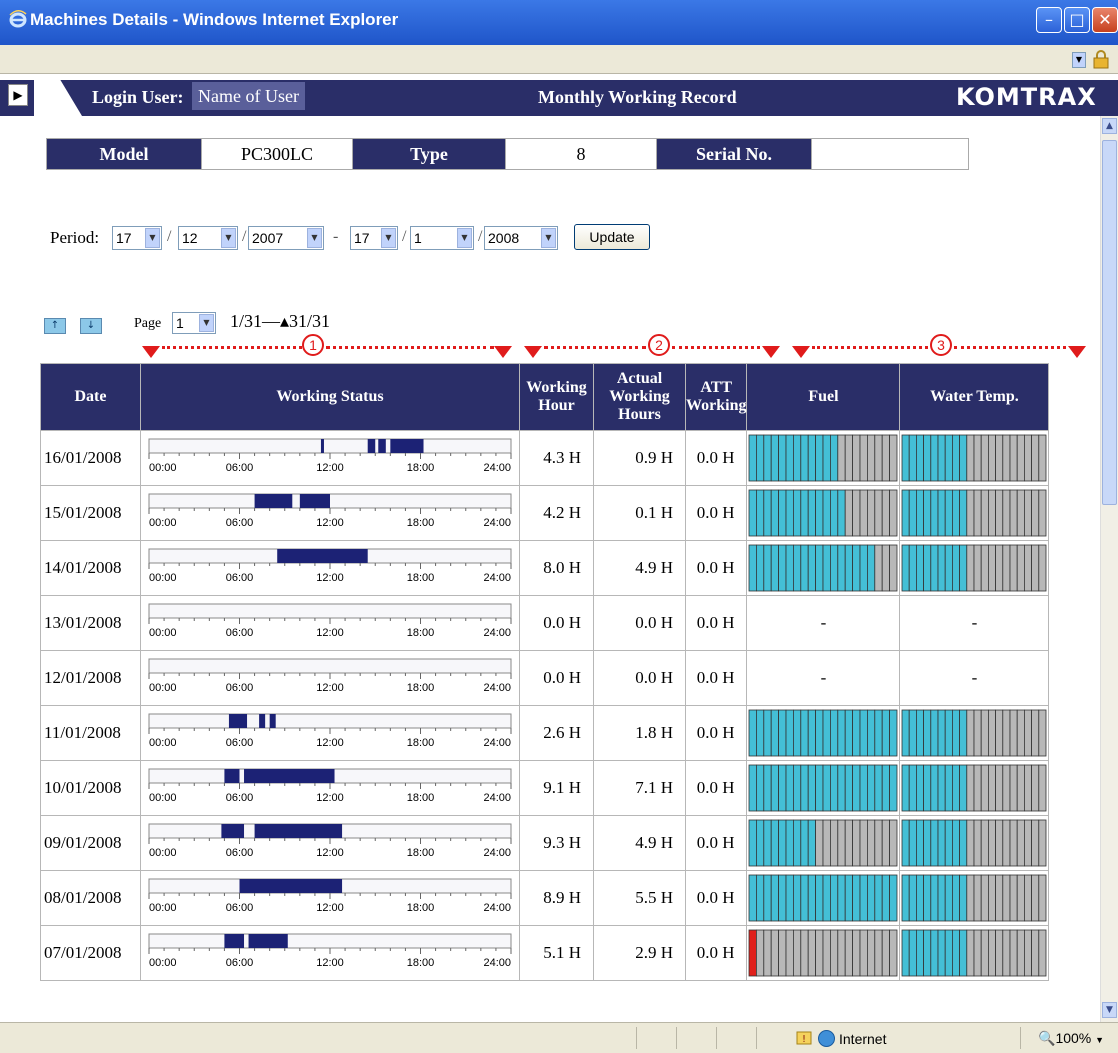 This screenshot has height=1053, width=1118. What do you see at coordinates (556, 953) in the screenshot?
I see `working-hour-cell: 5.1 H` at bounding box center [556, 953].